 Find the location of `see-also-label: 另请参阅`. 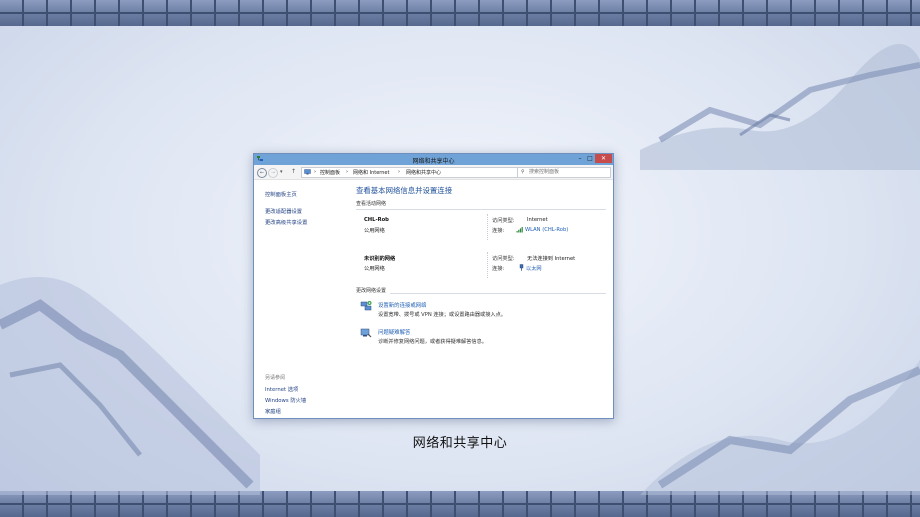

see-also-label: 另请参阅 is located at coordinates (275, 378).